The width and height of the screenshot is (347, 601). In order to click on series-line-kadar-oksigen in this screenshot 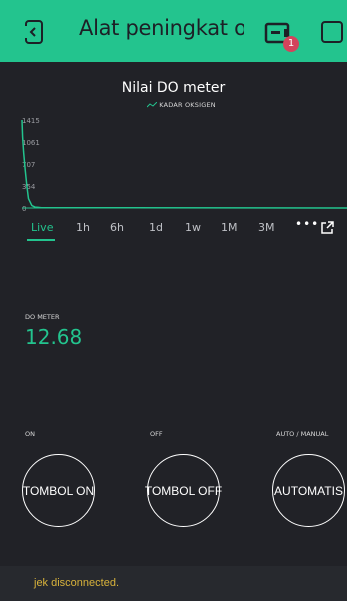, I will do `click(184, 164)`.